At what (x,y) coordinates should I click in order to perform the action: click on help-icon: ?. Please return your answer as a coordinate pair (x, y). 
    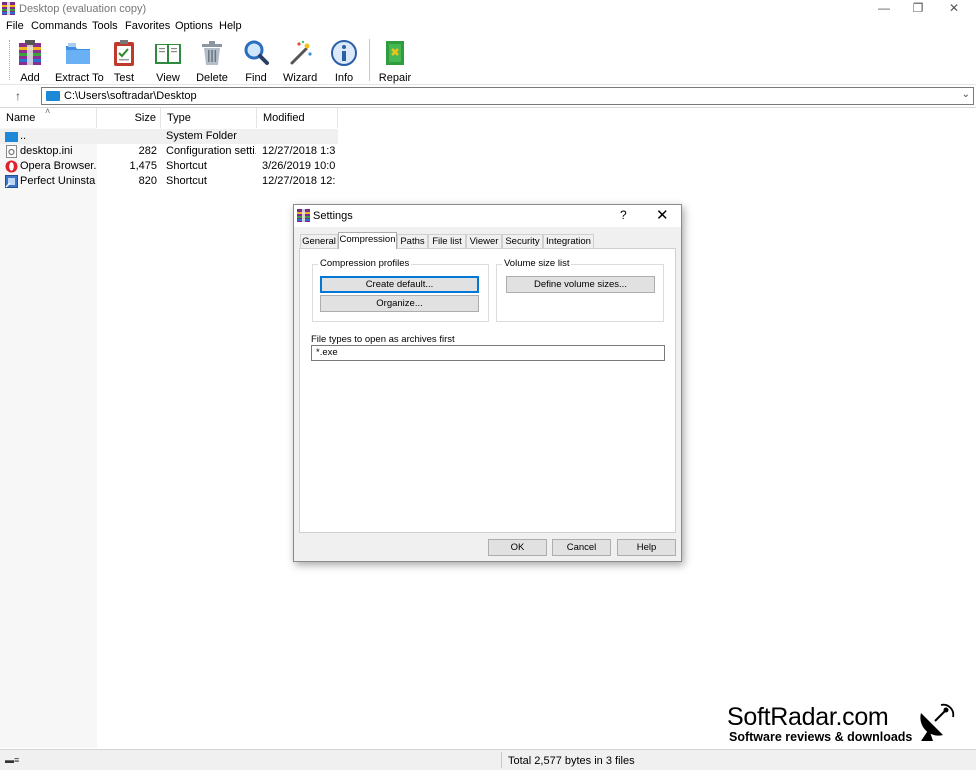
    Looking at the image, I should click on (623, 215).